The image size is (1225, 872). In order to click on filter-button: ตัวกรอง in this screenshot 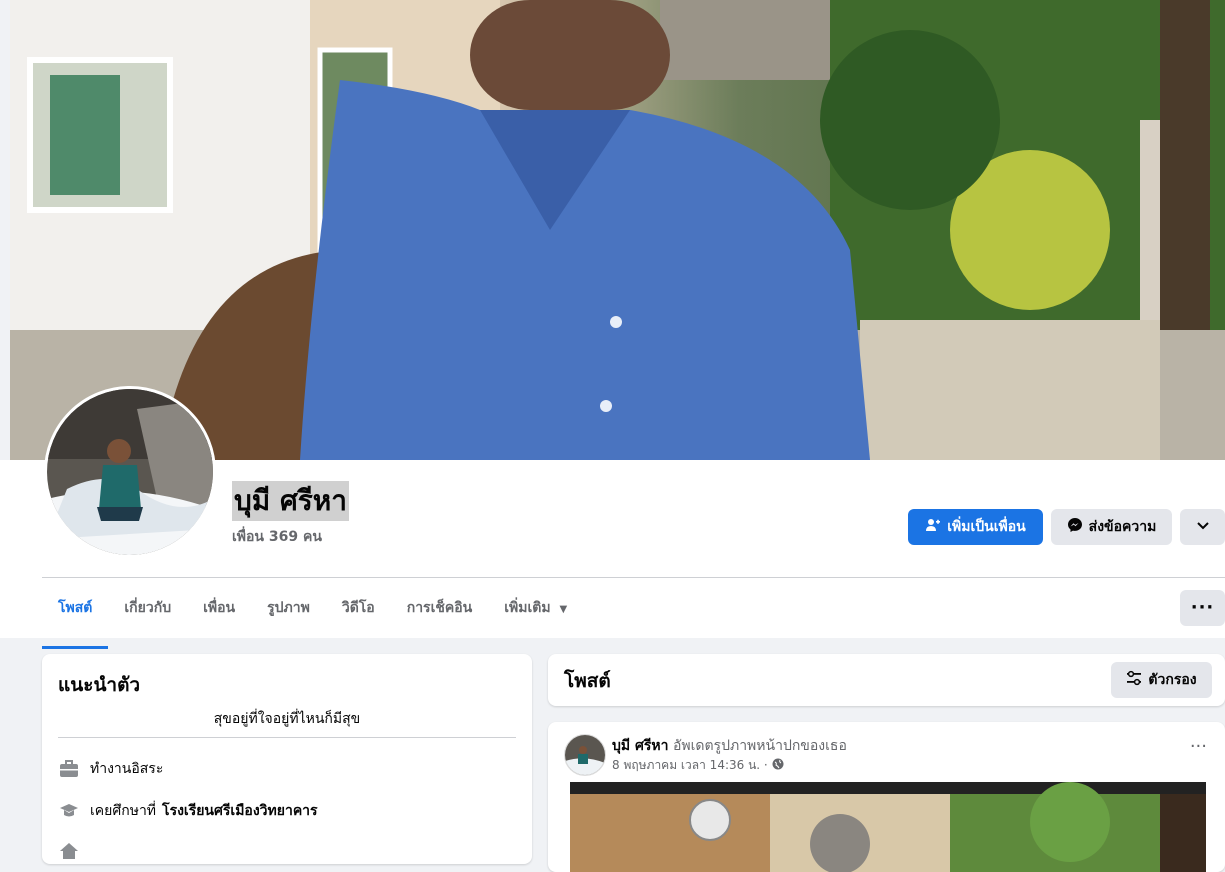, I will do `click(1161, 680)`.